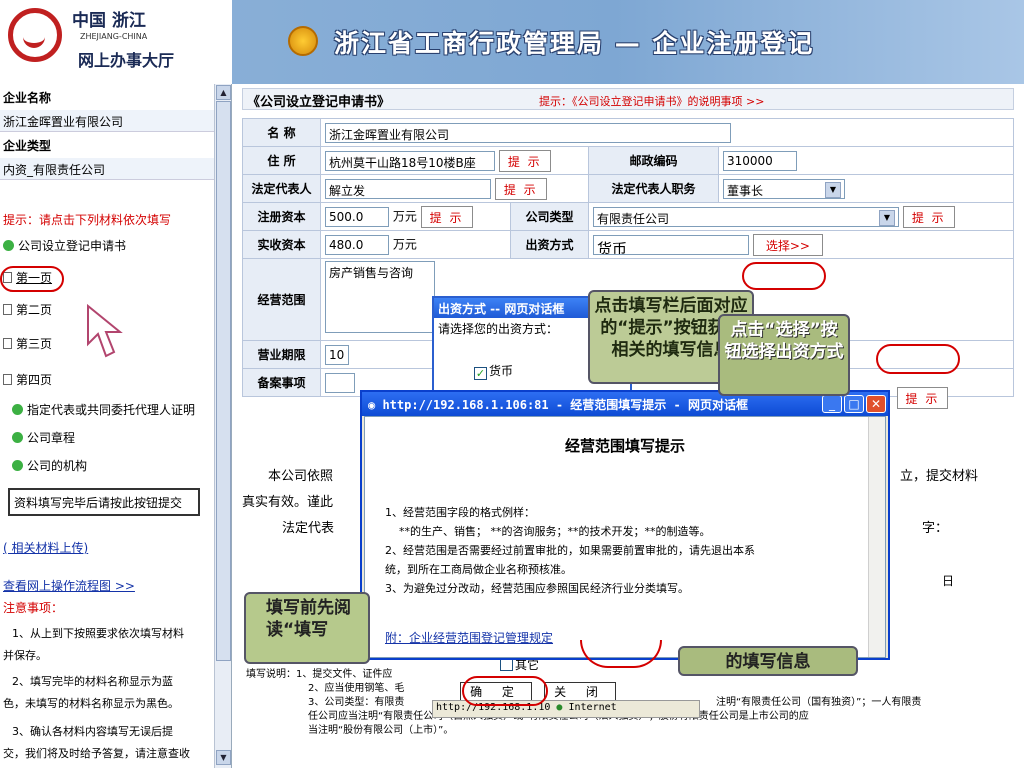  Describe the element at coordinates (357, 216) in the screenshot. I see `reg-capital-input: 500.0` at that location.